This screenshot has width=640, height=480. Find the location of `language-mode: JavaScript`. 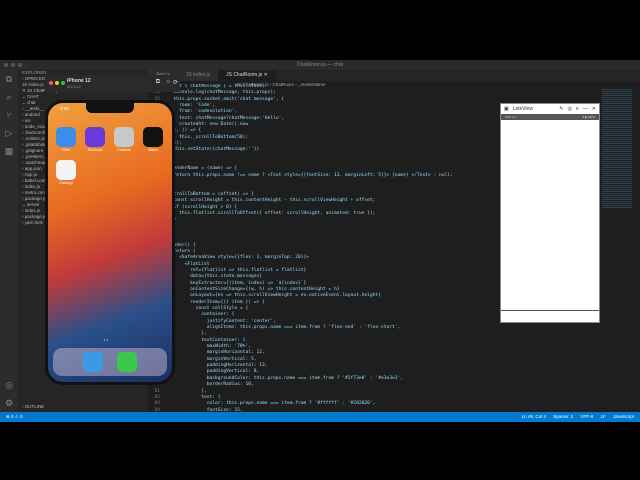

language-mode: JavaScript is located at coordinates (623, 416).